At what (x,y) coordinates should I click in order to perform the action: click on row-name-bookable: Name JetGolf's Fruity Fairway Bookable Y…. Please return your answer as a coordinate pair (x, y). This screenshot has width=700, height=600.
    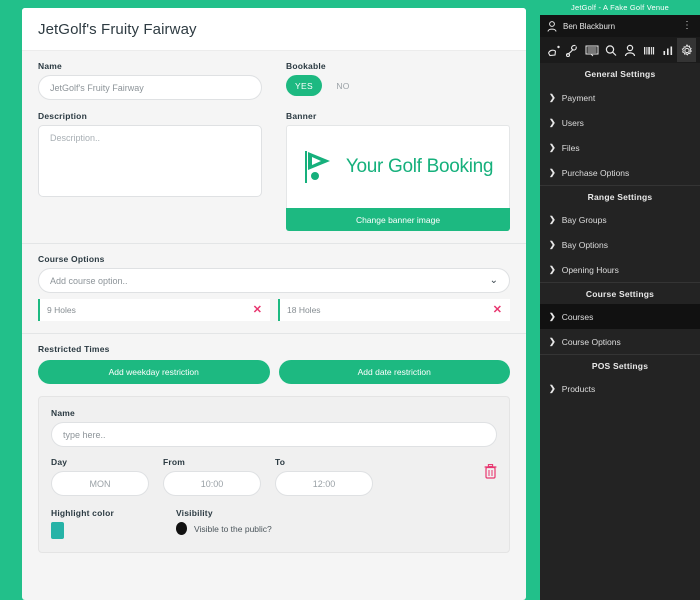
    Looking at the image, I should click on (274, 80).